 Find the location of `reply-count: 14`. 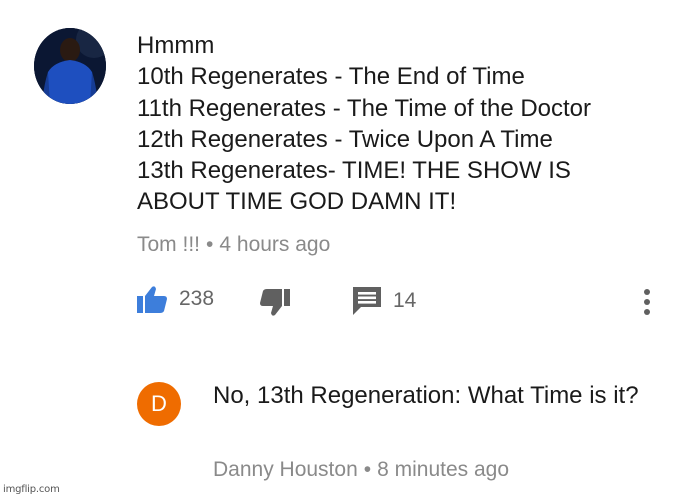

reply-count: 14 is located at coordinates (405, 300).